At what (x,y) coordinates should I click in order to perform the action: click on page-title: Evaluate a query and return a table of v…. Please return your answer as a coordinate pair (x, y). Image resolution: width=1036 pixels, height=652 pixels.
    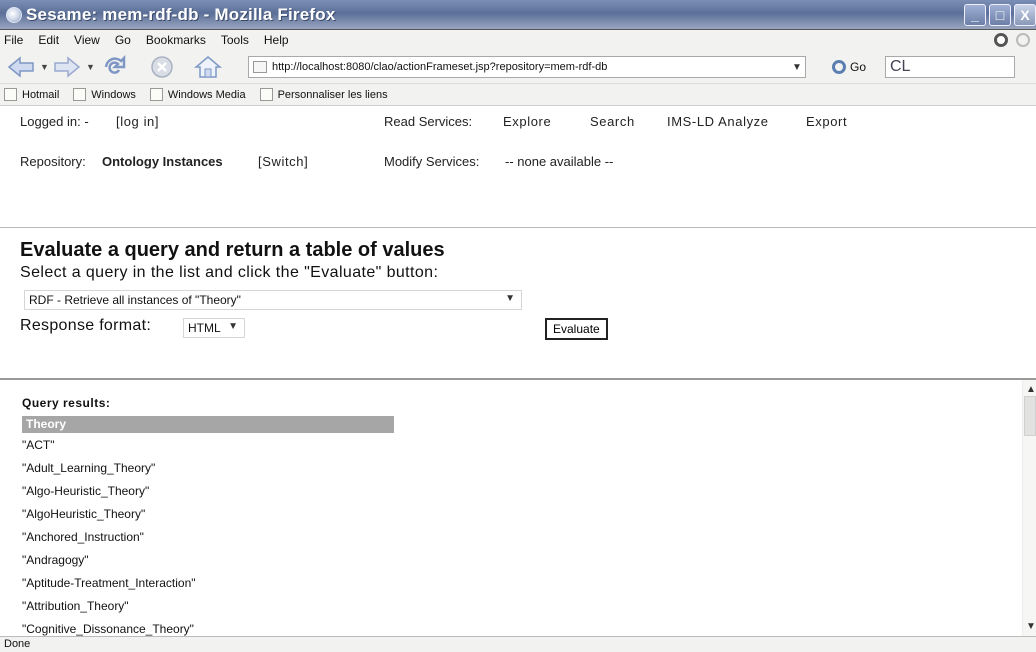
    Looking at the image, I should click on (232, 250).